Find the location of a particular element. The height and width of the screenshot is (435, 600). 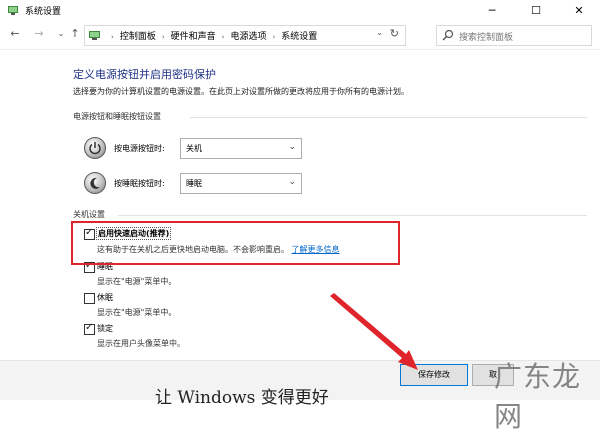

annotation-arrow-icon is located at coordinates (374, 331).